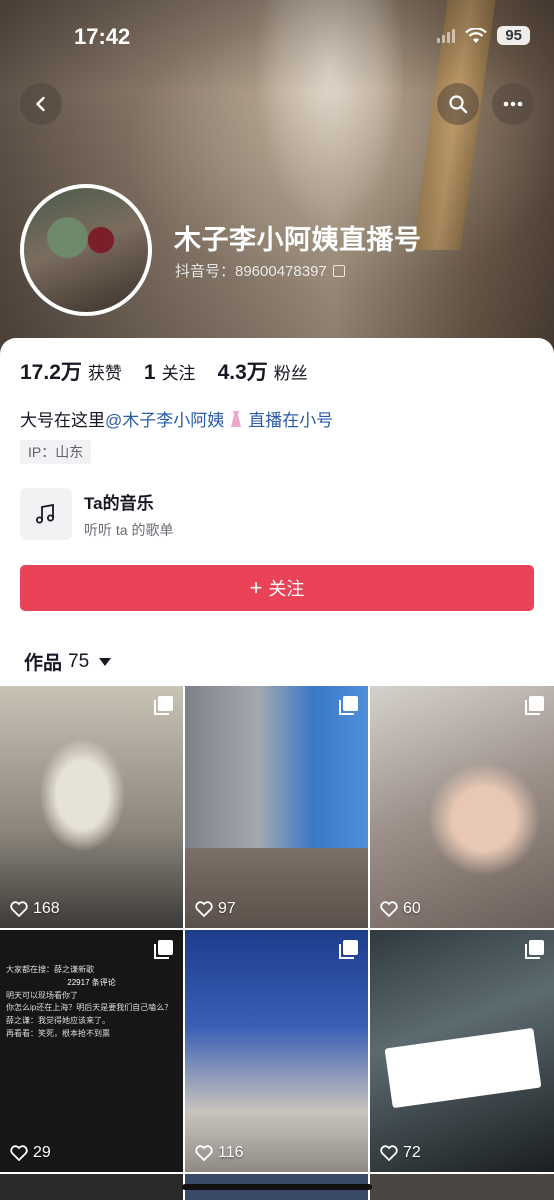 The image size is (554, 1200). I want to click on music-note-icon, so click(45, 513).